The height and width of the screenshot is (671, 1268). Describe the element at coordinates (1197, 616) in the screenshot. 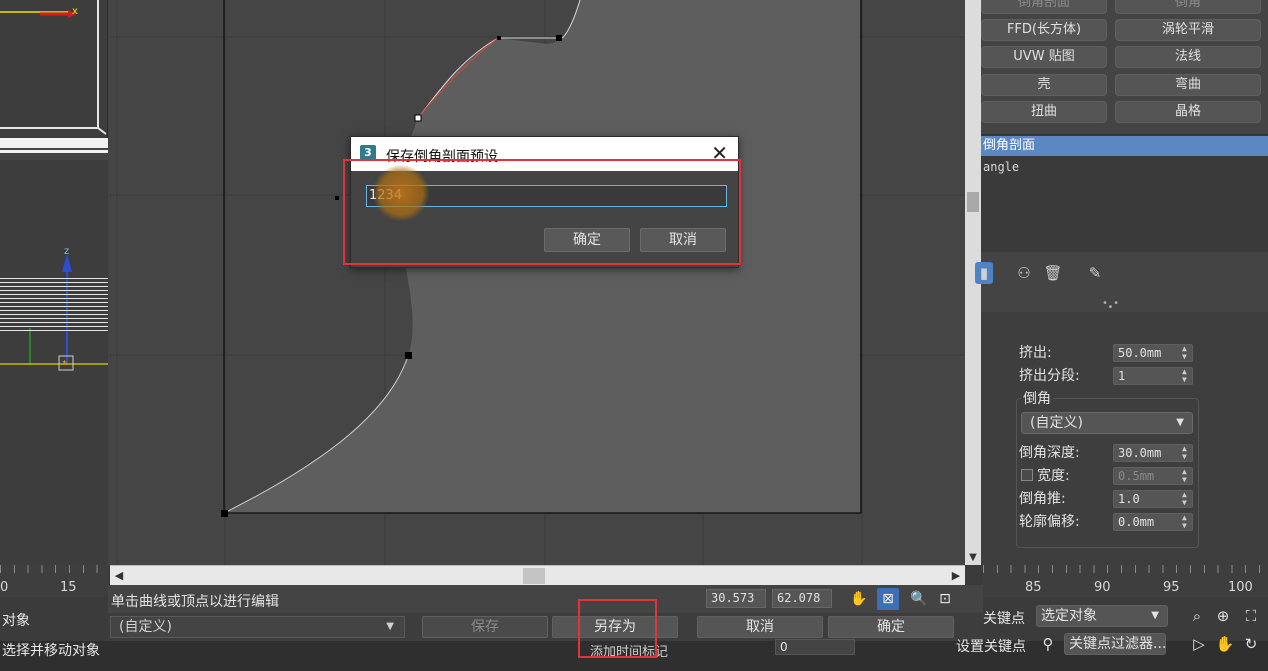

I see `search-icon: ⌕` at that location.